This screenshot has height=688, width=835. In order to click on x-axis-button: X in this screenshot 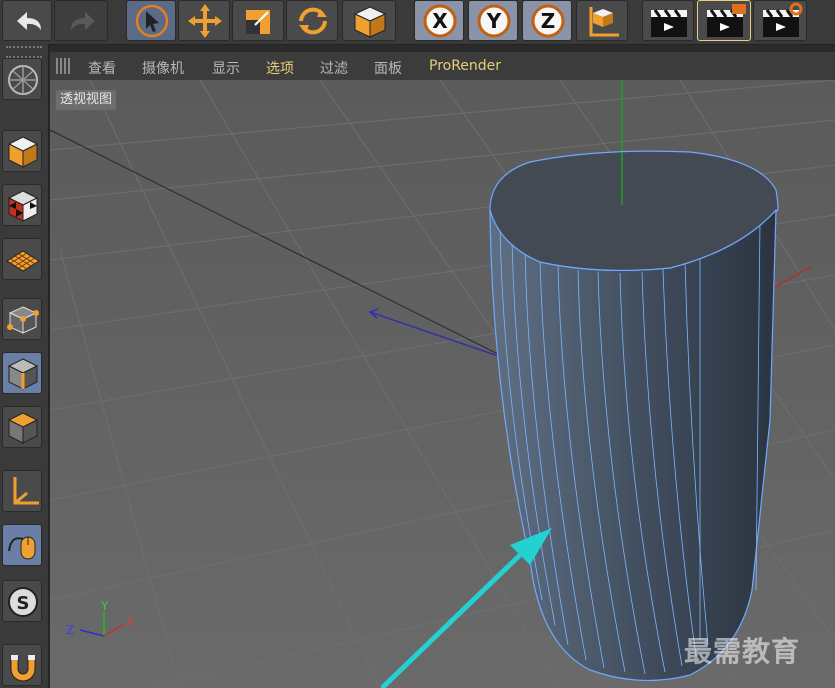, I will do `click(439, 20)`.